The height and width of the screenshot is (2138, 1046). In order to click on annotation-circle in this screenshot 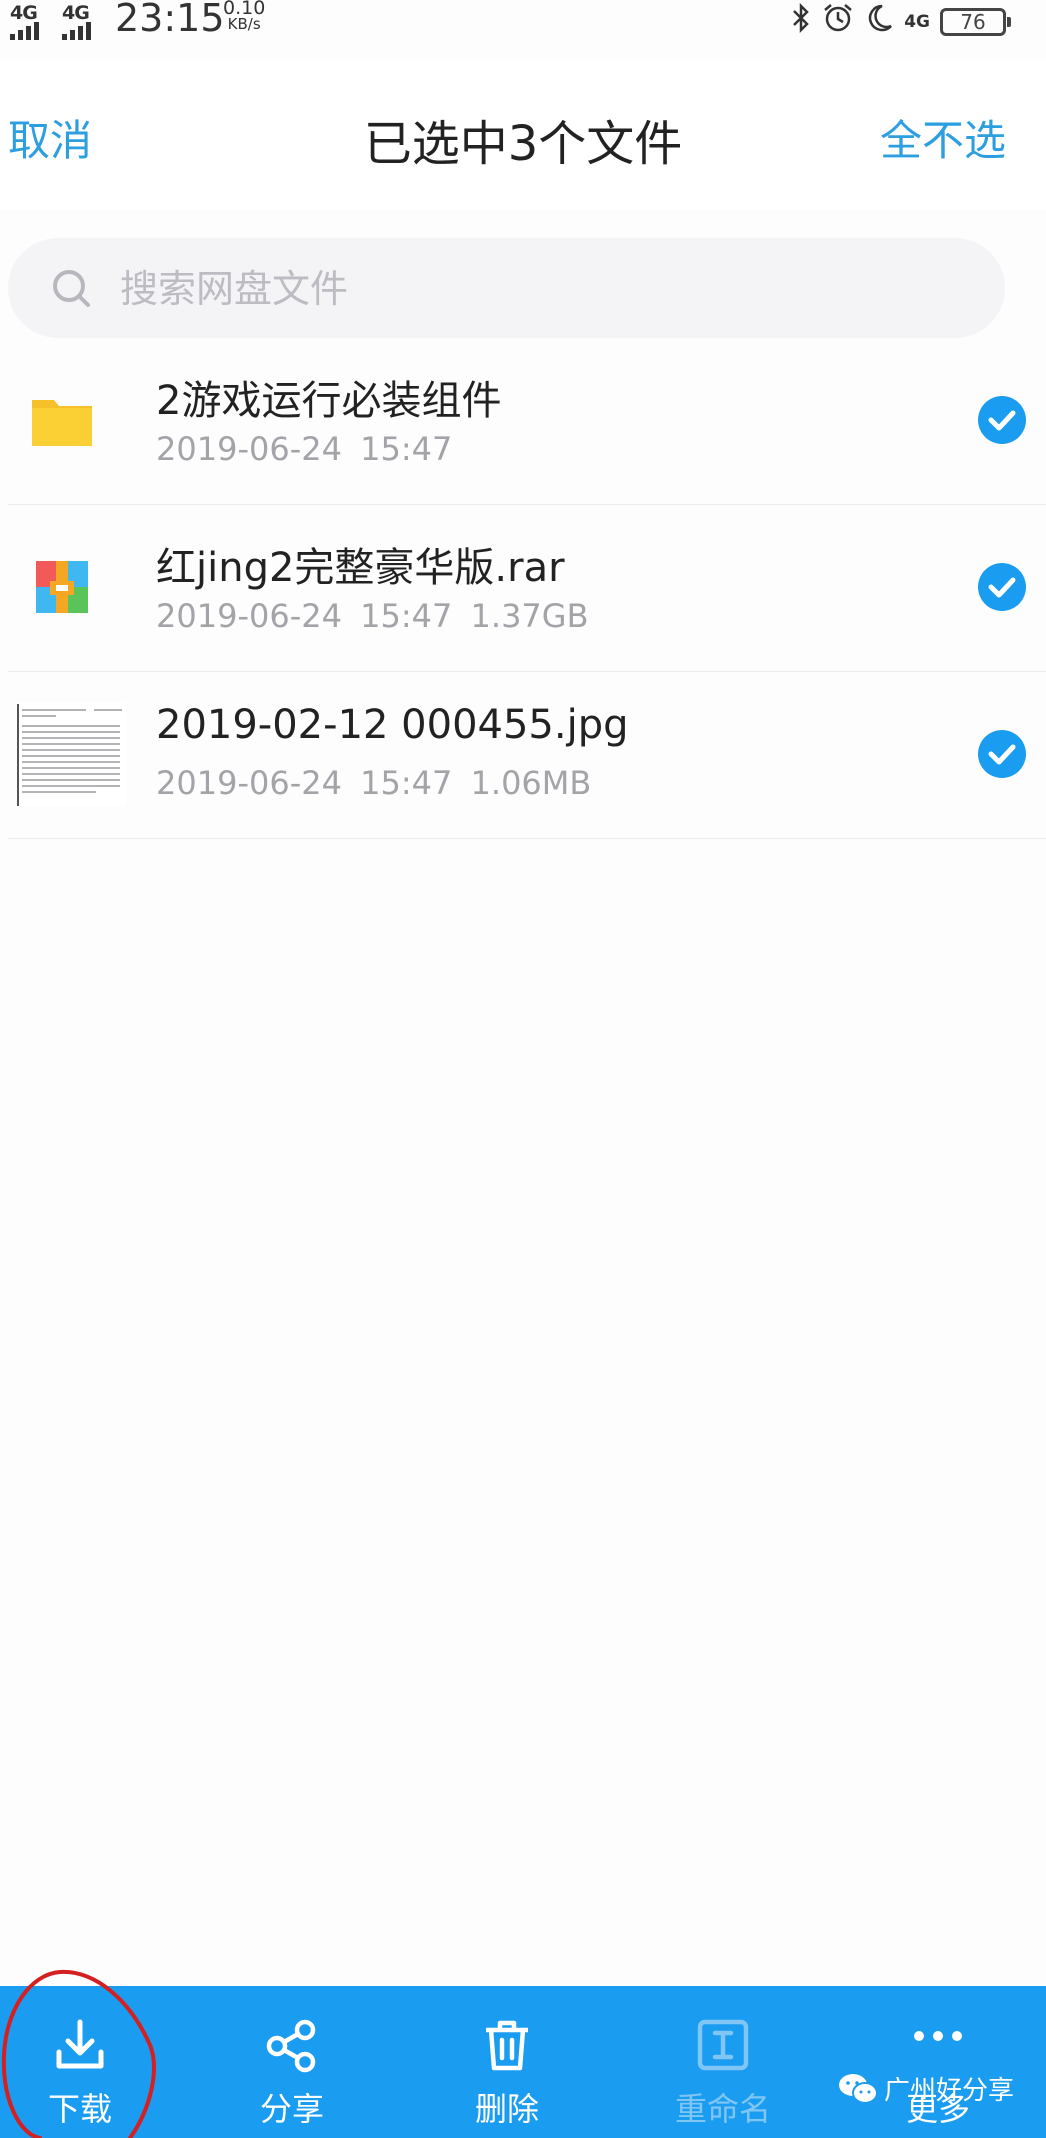, I will do `click(78, 2053)`.